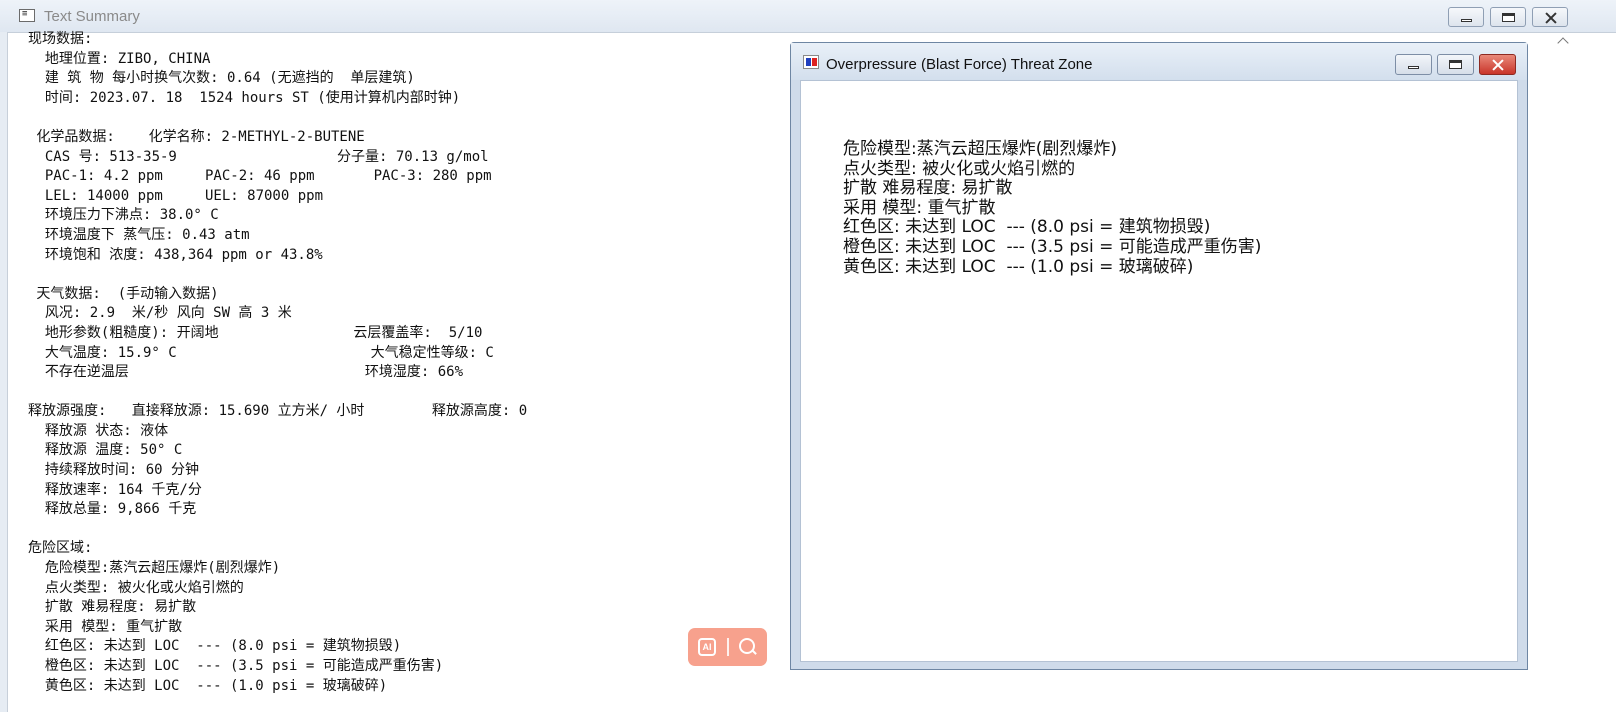 This screenshot has height=712, width=1616. Describe the element at coordinates (105, 626) in the screenshot. I see `summary-line: 采用 模型: 重气扩散` at that location.